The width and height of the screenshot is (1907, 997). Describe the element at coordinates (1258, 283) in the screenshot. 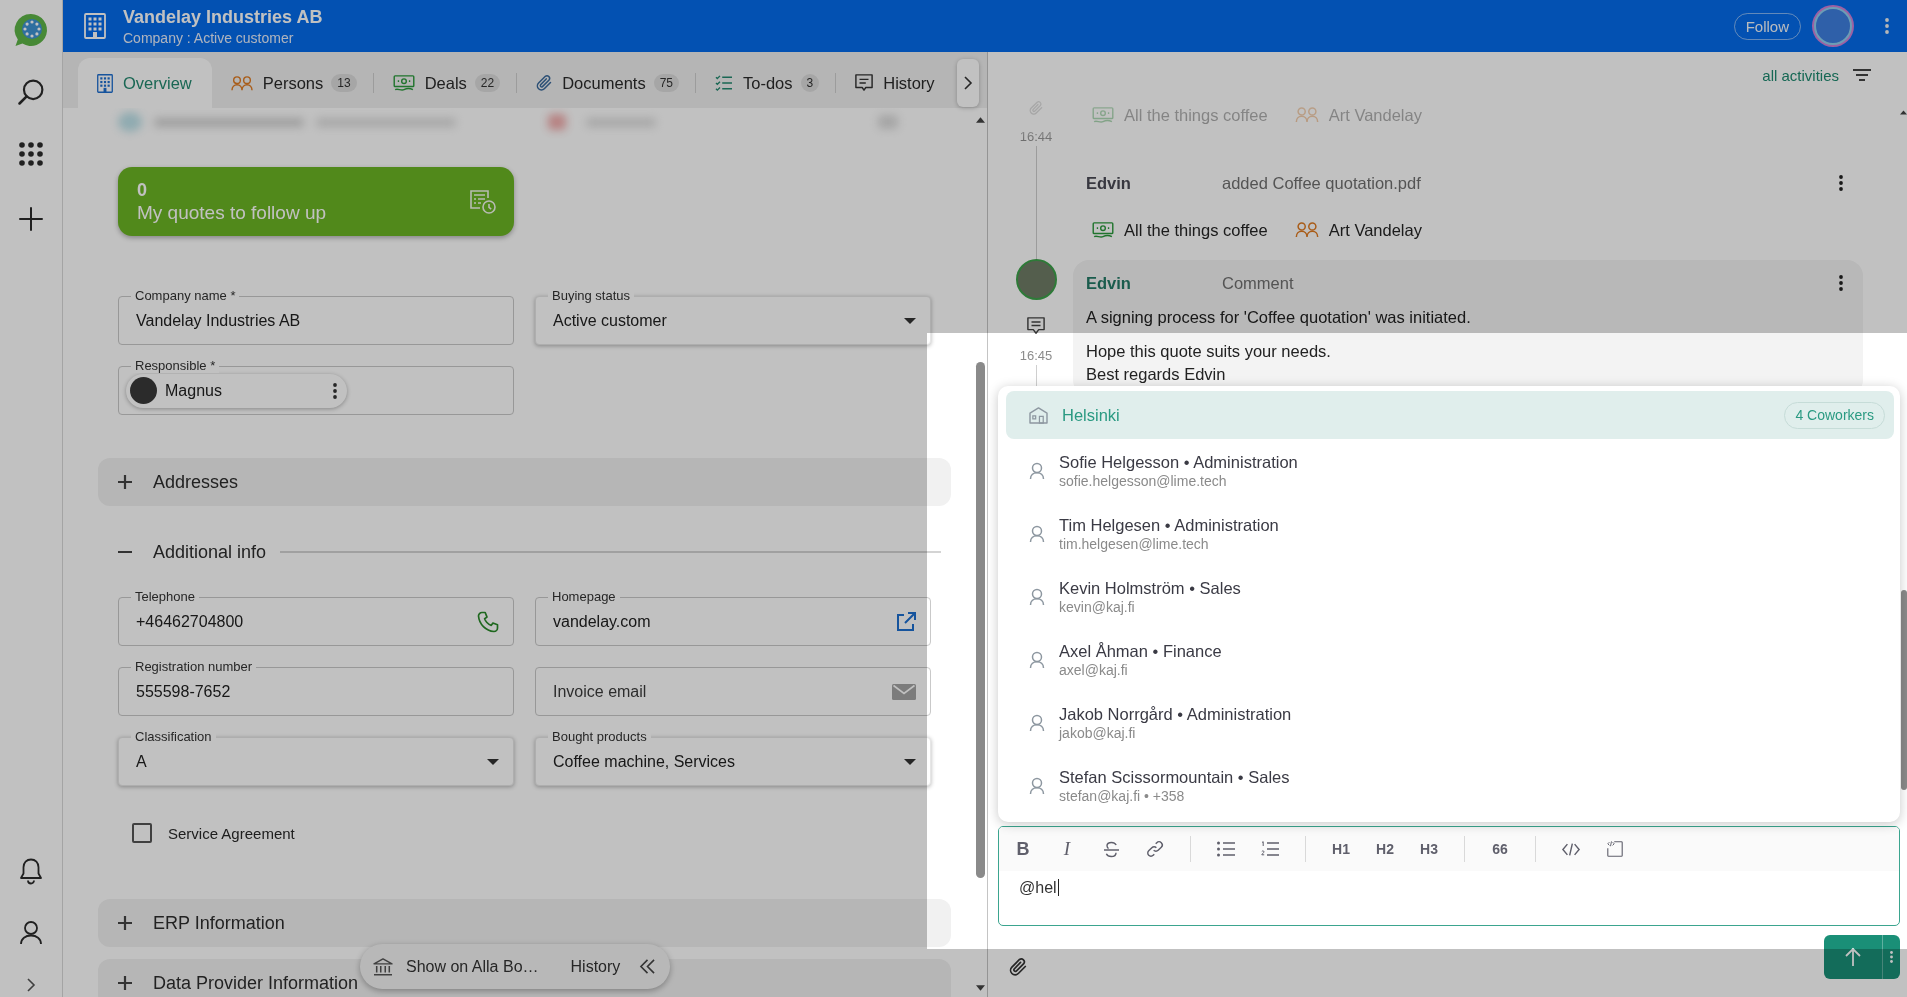

I see `activity-type: Comment` at that location.